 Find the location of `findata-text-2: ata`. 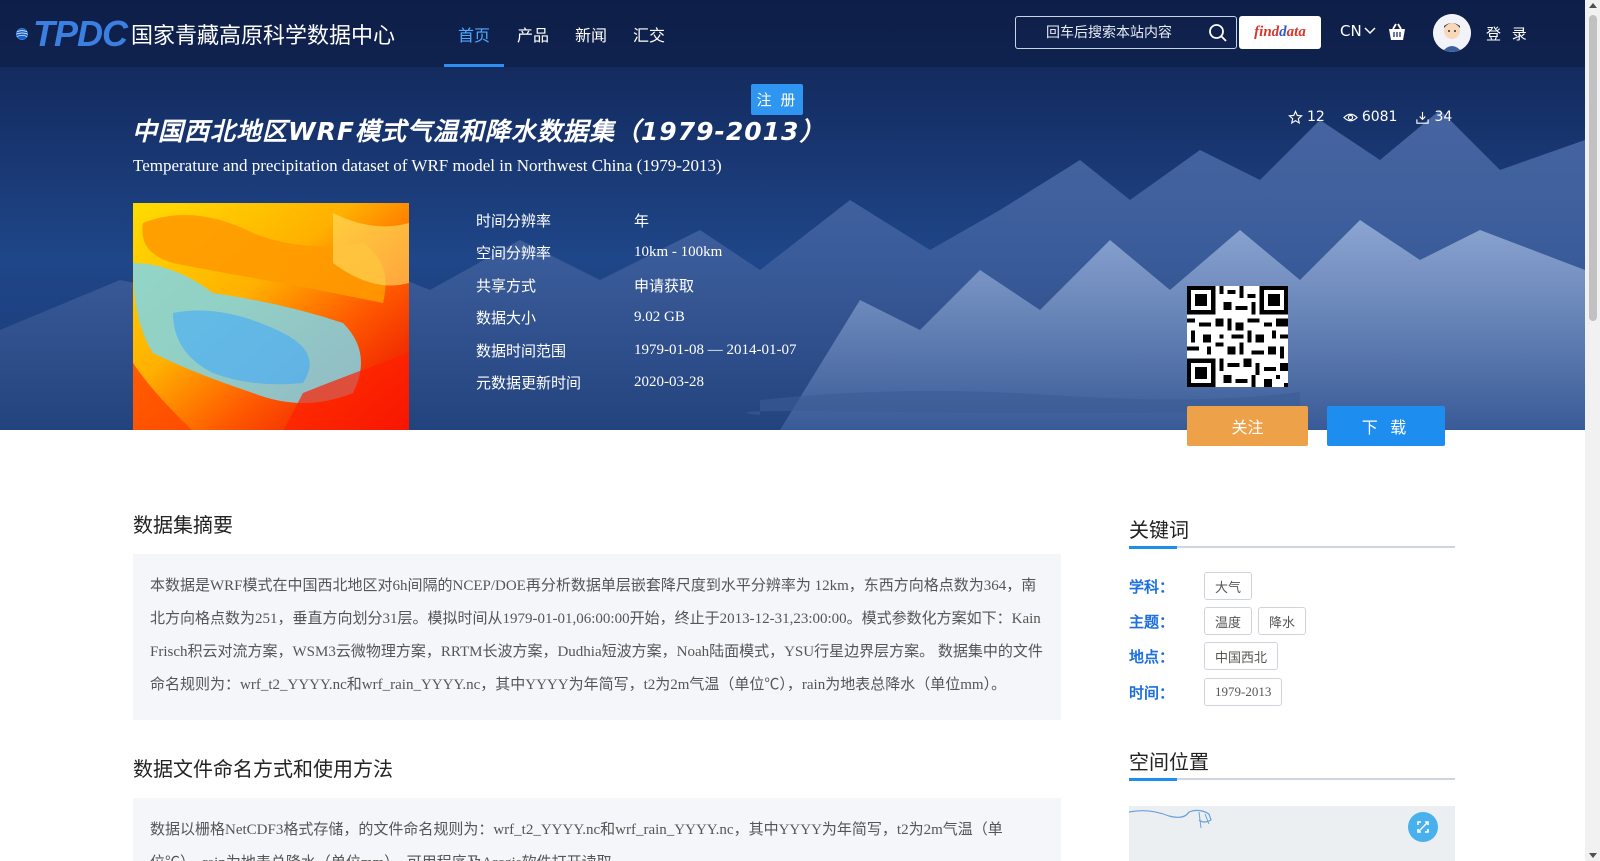

findata-text-2: ata is located at coordinates (1296, 32).